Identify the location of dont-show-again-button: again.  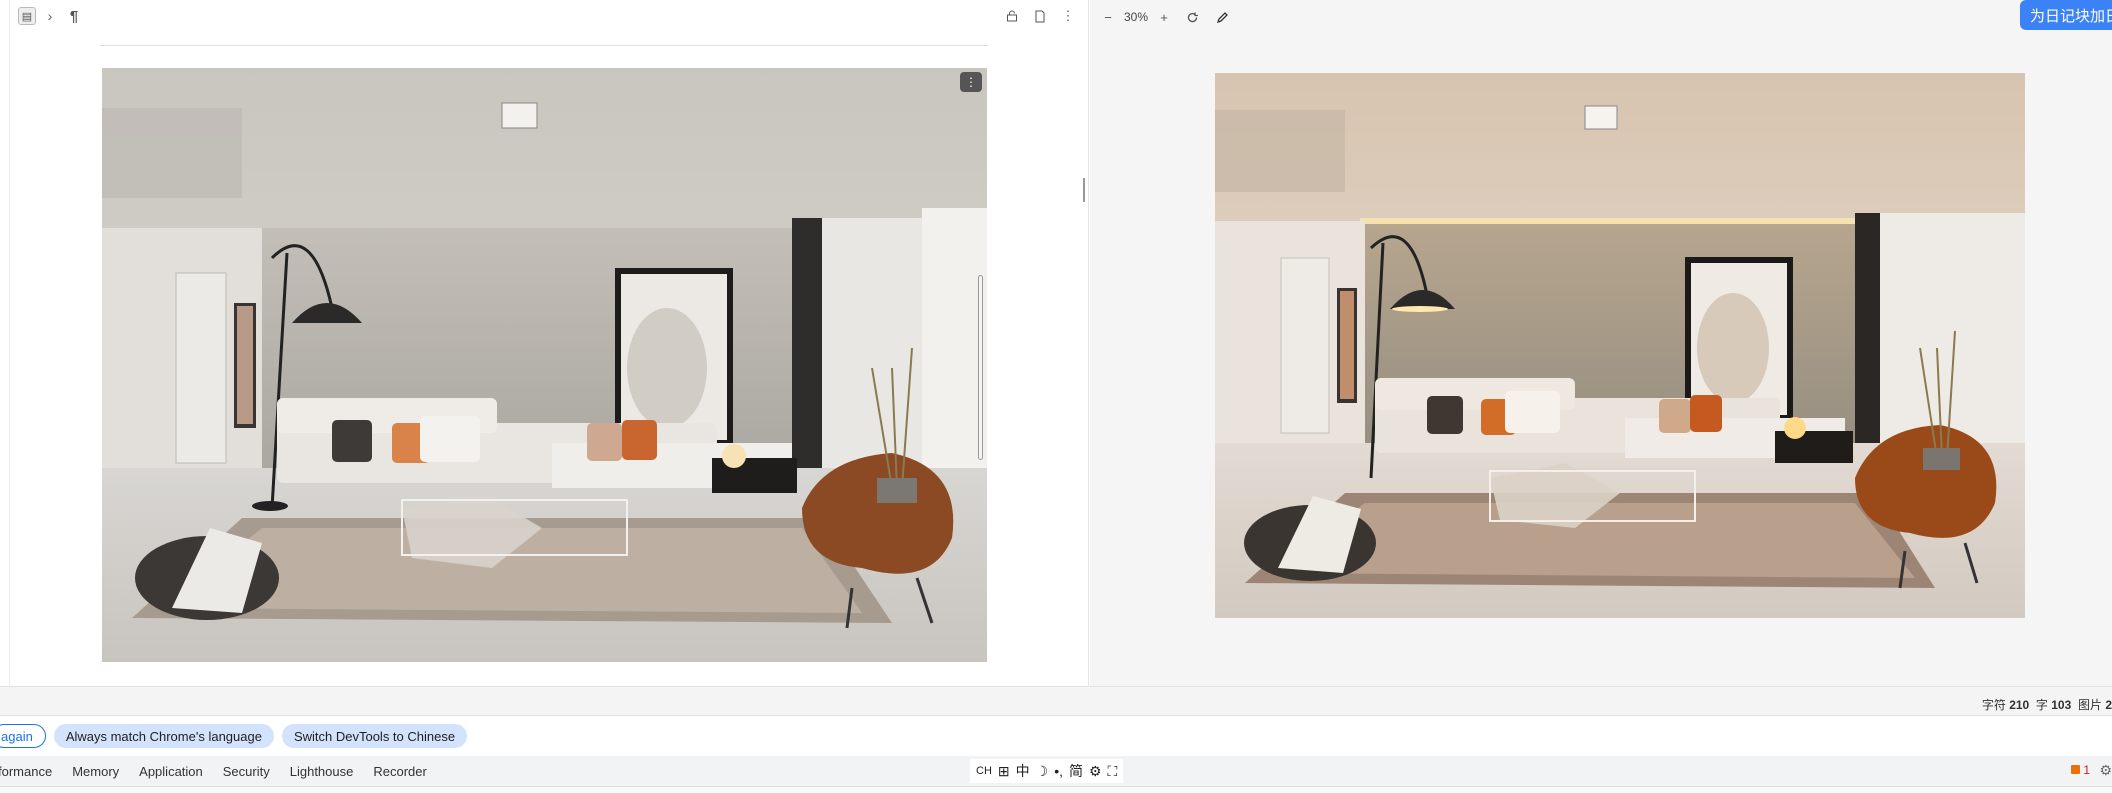
(23, 736).